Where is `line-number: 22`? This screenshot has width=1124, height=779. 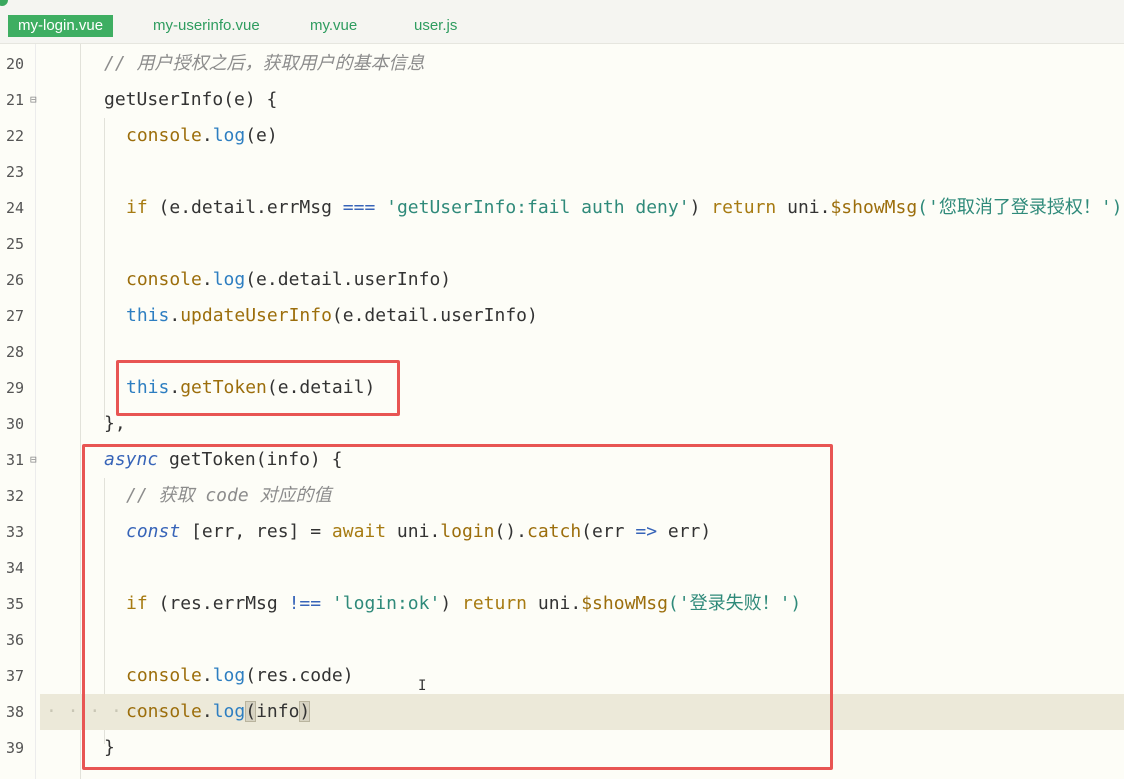
line-number: 22 is located at coordinates (15, 136).